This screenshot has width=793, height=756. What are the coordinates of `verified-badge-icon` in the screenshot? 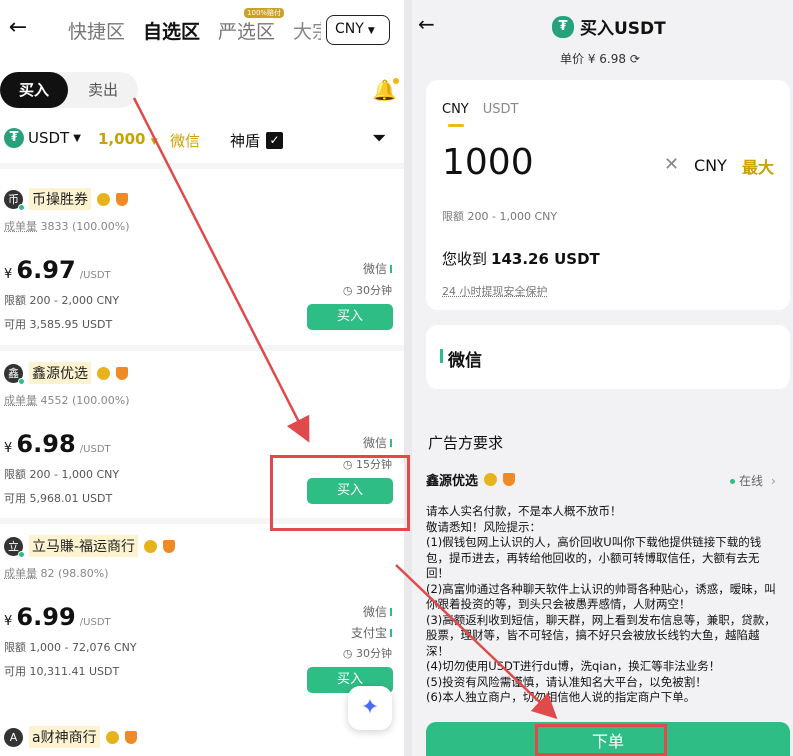 It's located at (112, 737).